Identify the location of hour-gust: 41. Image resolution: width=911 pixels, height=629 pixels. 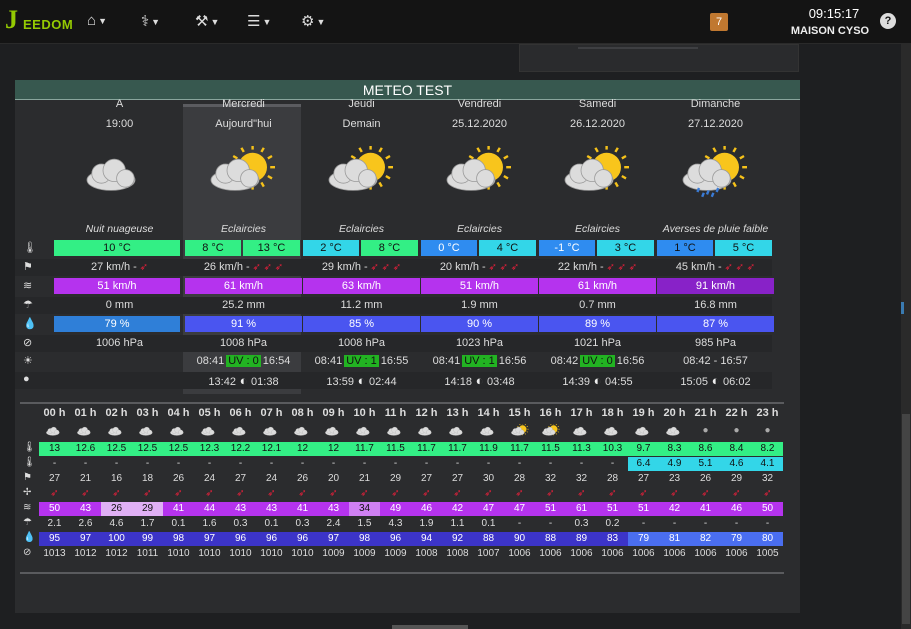
(302, 509).